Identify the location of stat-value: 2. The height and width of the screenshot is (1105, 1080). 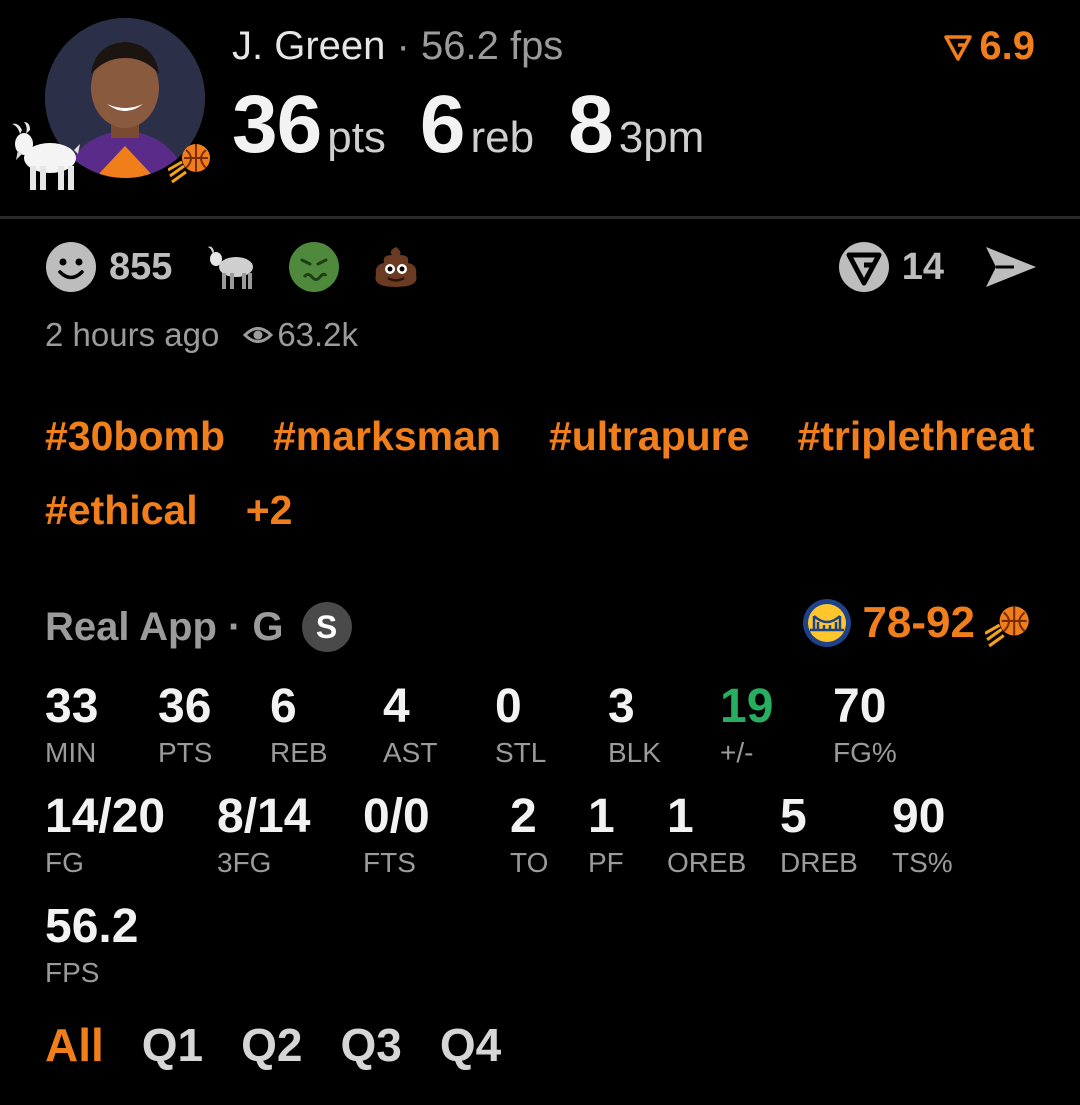
(523, 816).